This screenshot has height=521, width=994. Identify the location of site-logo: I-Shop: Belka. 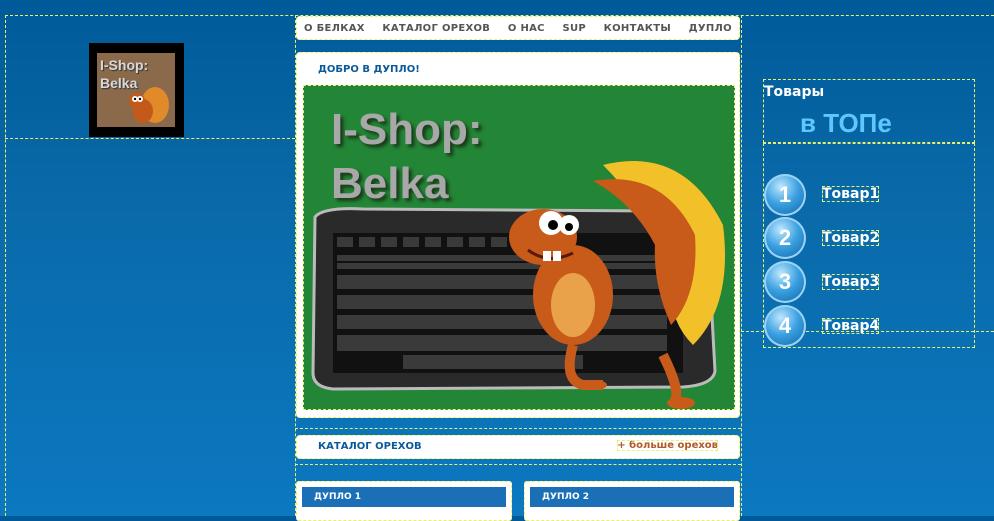
(136, 90).